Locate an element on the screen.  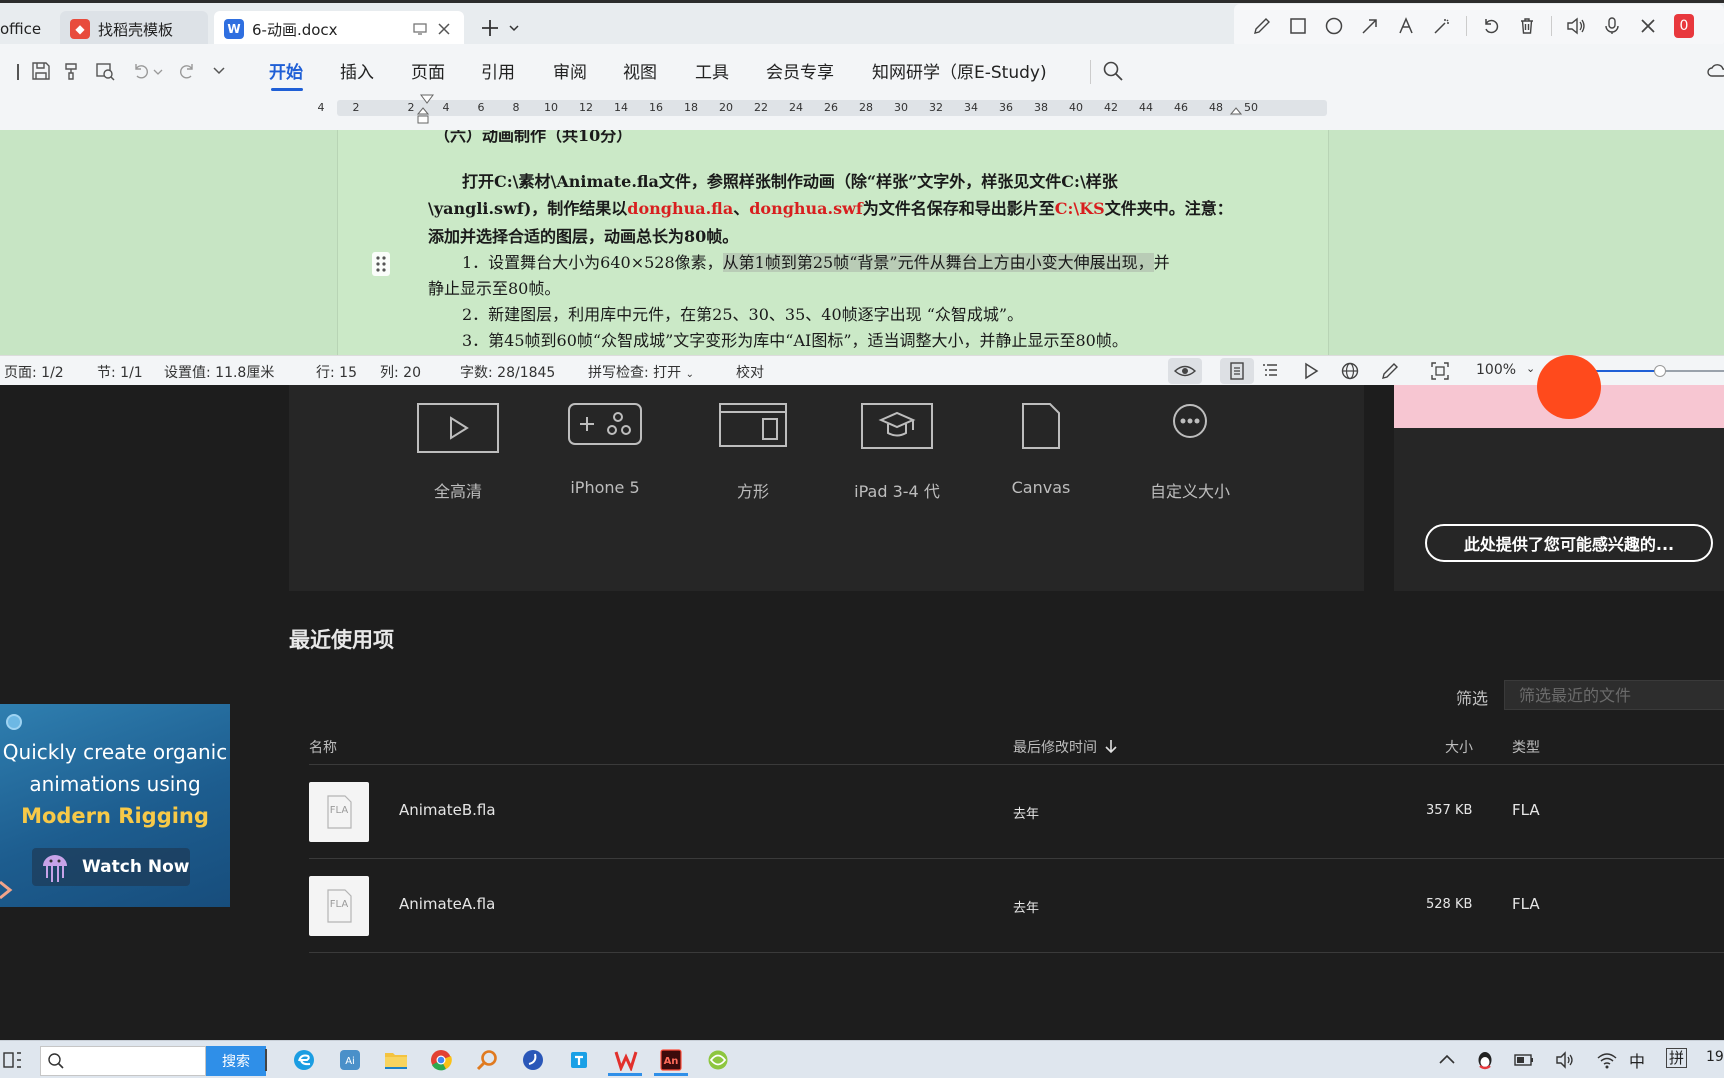
zoom-slider is located at coordinates (1658, 371).